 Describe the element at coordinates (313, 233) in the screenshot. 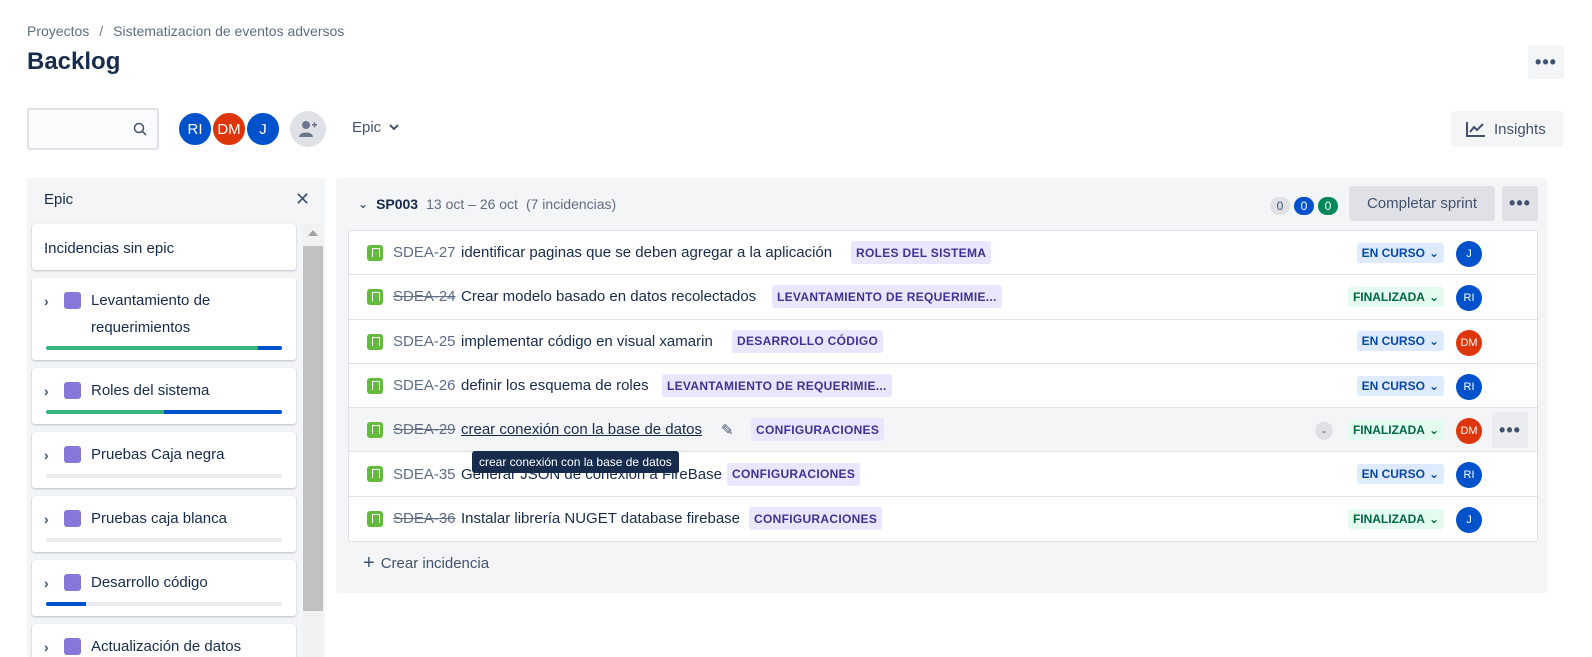

I see `scroll-up-icon` at that location.